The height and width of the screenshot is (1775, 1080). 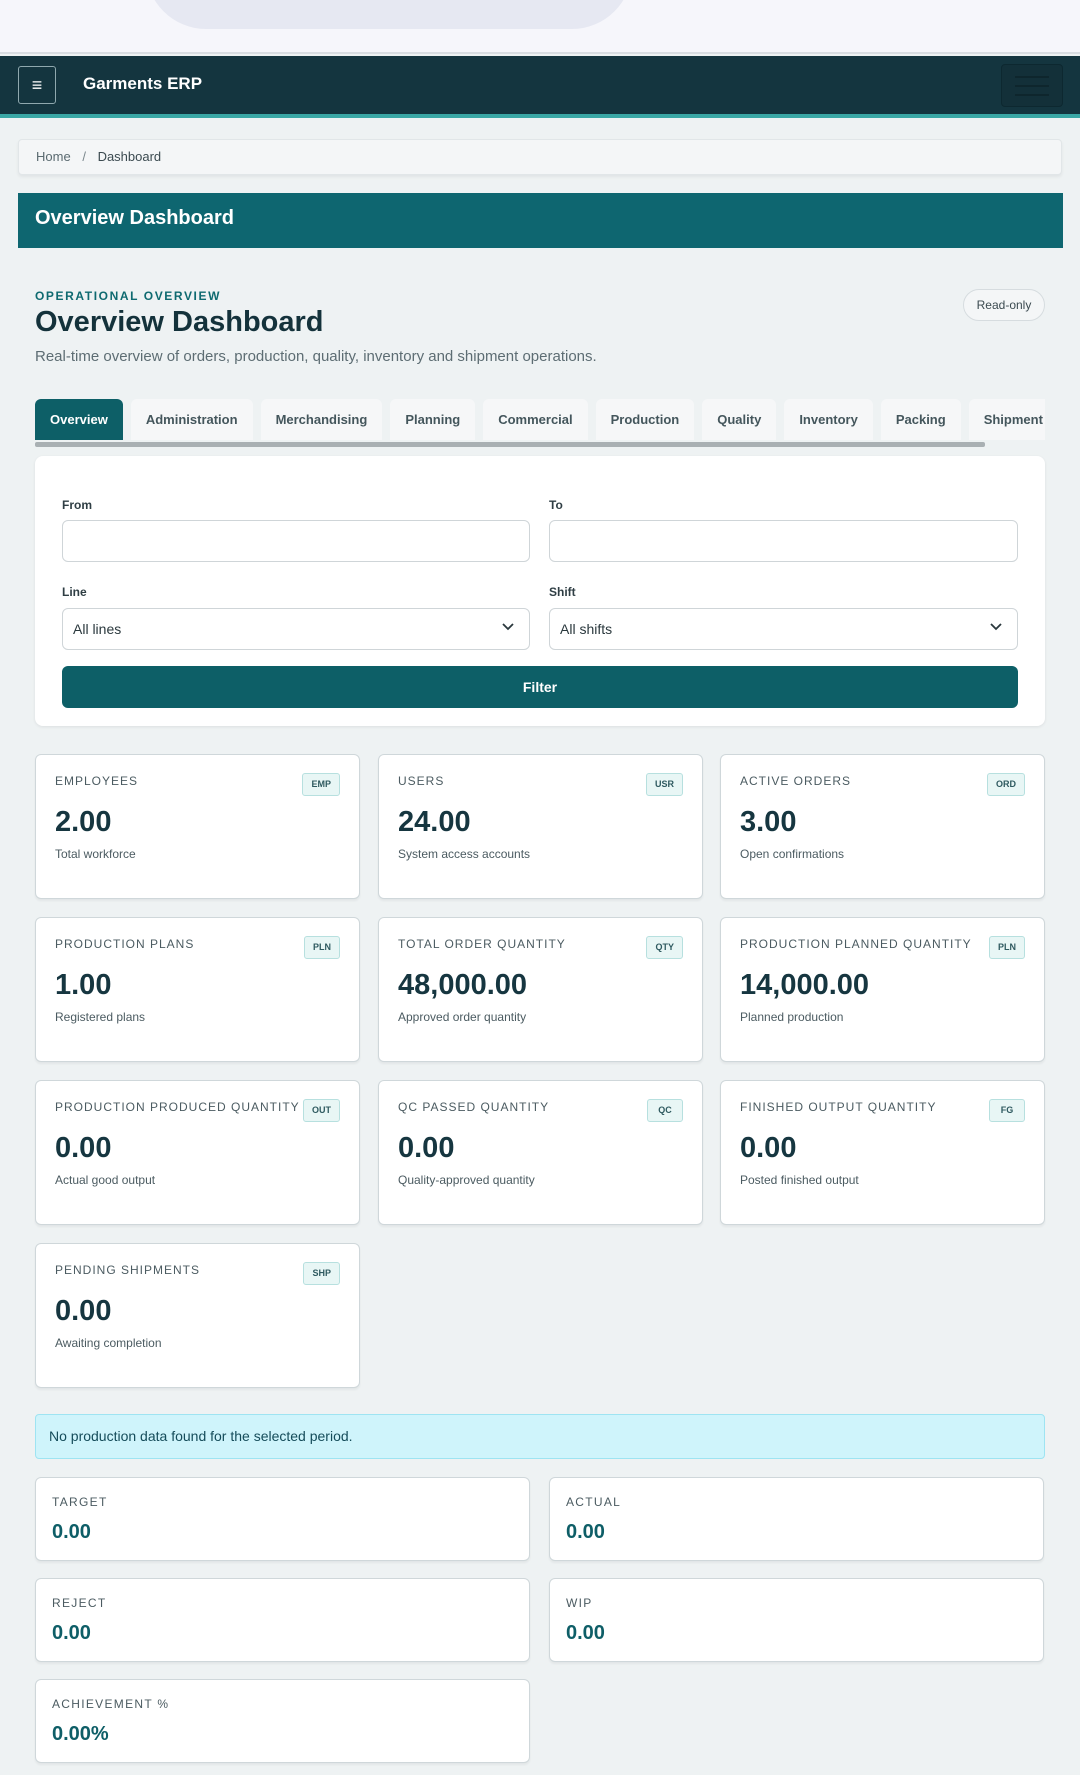 I want to click on shift-select: All shifts, so click(x=783, y=629).